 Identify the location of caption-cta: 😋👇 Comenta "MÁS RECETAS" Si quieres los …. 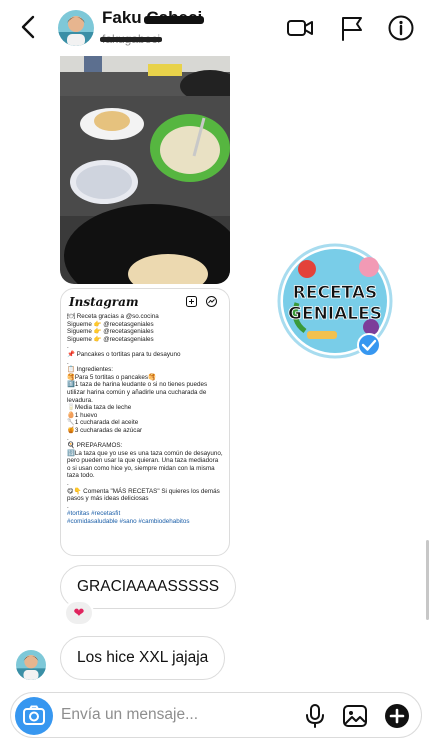
(143, 498).